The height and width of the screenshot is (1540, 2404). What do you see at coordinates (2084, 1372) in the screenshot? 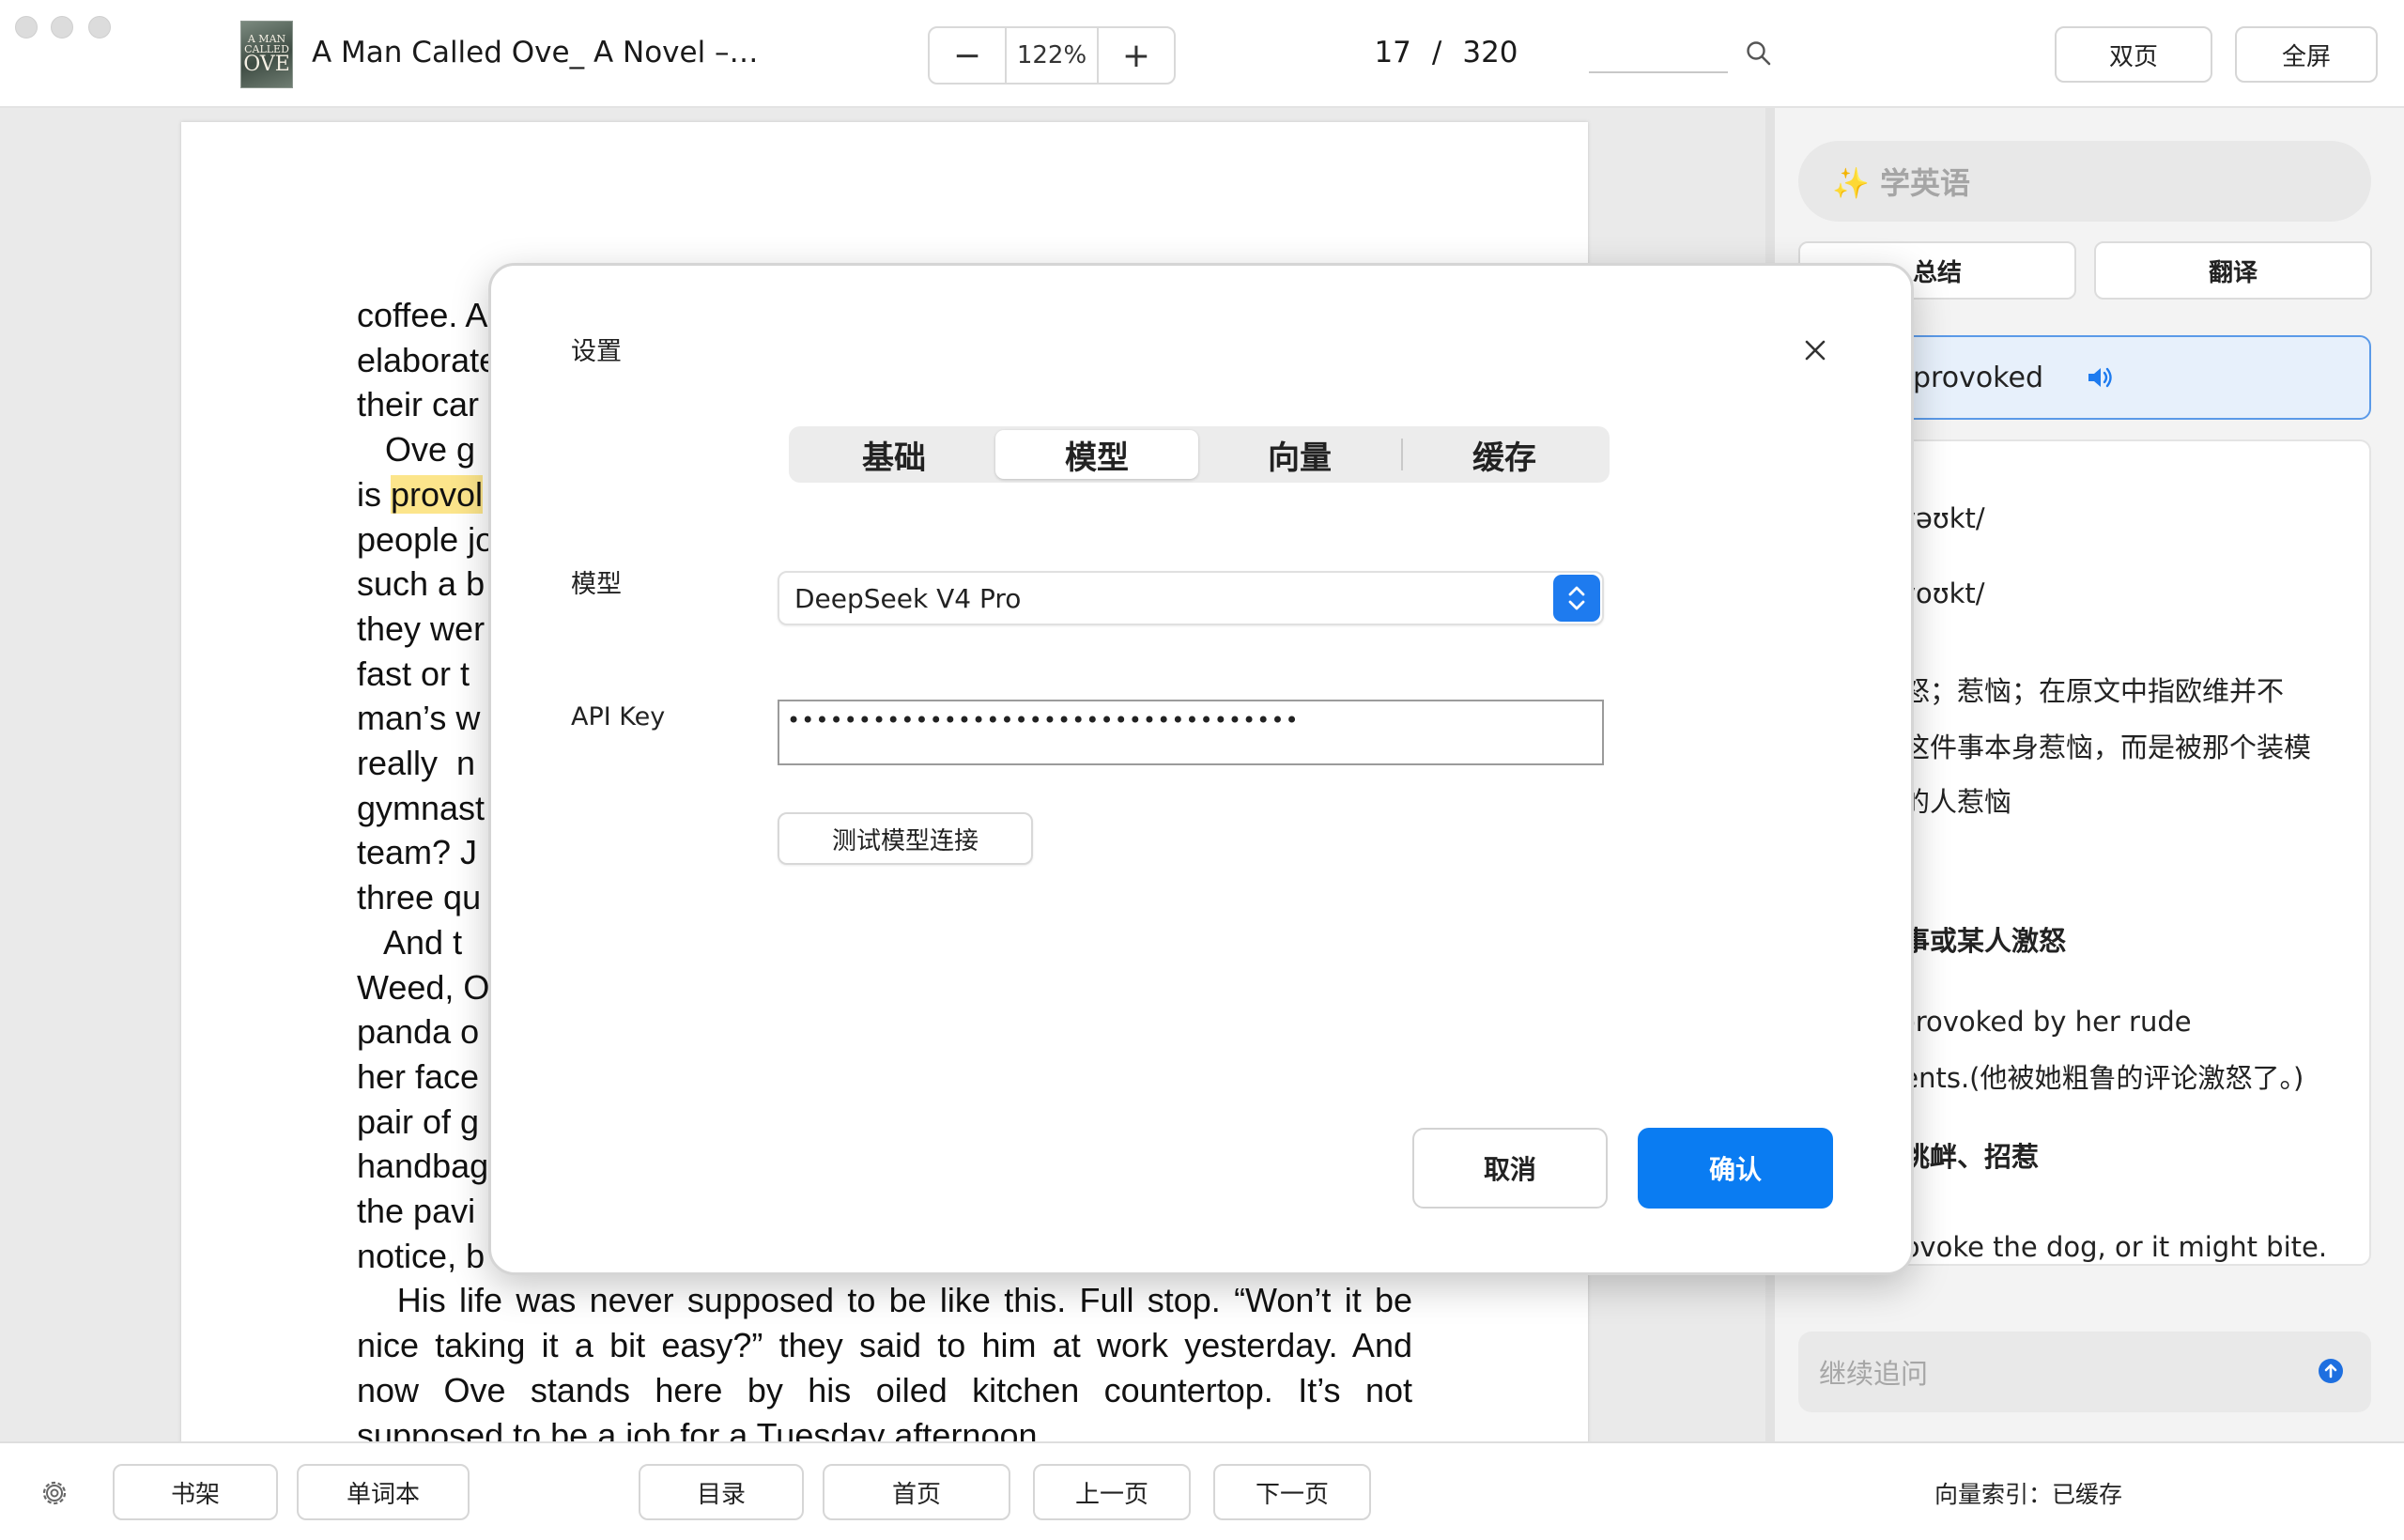
I see `followup-input: 继续追问` at bounding box center [2084, 1372].